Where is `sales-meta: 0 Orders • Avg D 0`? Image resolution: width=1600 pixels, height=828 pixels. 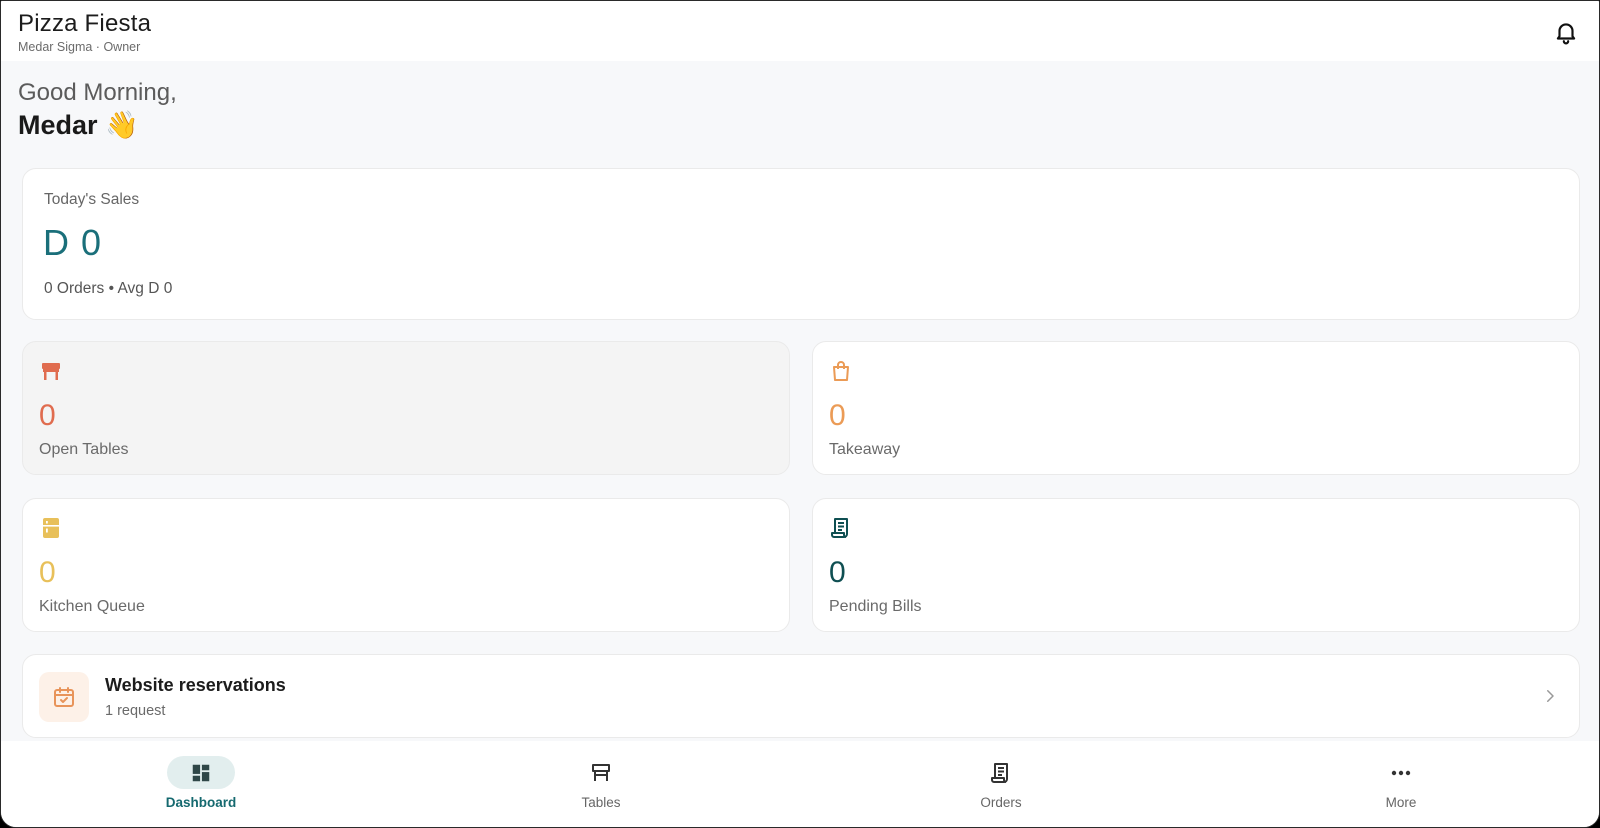
sales-meta: 0 Orders • Avg D 0 is located at coordinates (108, 288).